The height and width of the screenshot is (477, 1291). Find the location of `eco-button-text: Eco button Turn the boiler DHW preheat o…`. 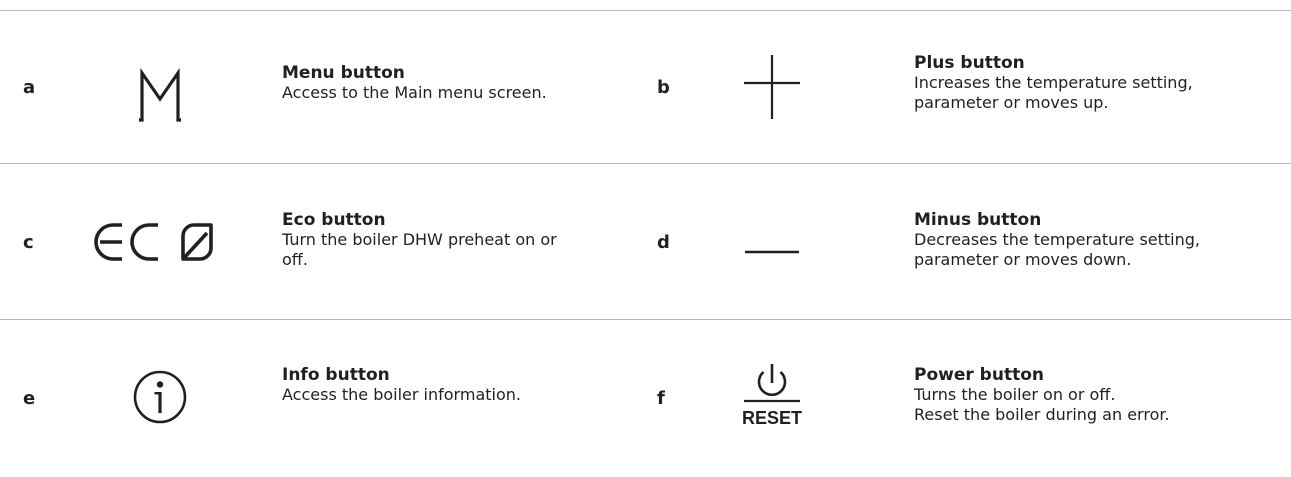

eco-button-text: Eco button Turn the boiler DHW preheat o… is located at coordinates (472, 240).